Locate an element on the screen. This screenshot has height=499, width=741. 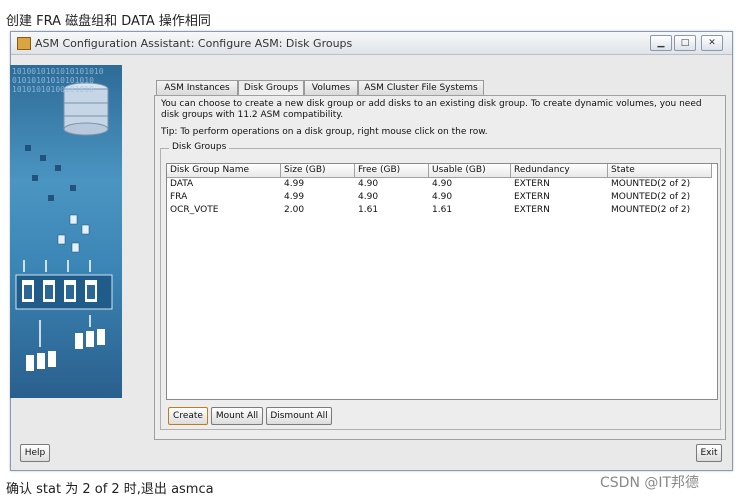
help-button: Help is located at coordinates (35, 453).